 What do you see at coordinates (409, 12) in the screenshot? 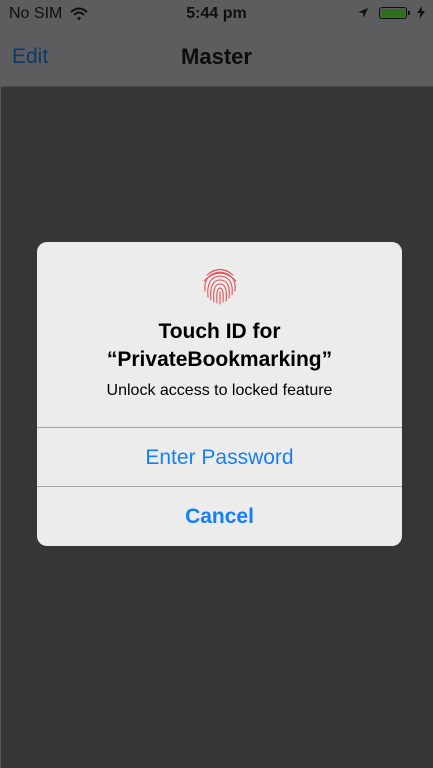
I see `battery-cap` at bounding box center [409, 12].